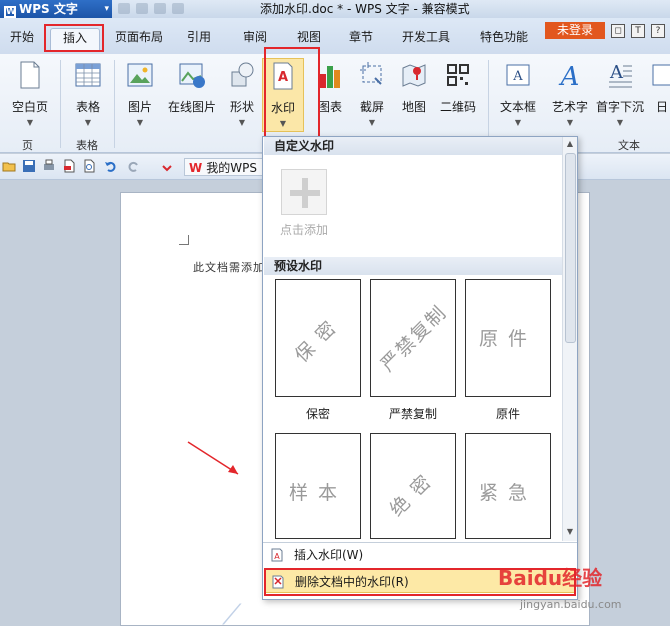  I want to click on tab-page-layout: 页面布局, so click(139, 39).